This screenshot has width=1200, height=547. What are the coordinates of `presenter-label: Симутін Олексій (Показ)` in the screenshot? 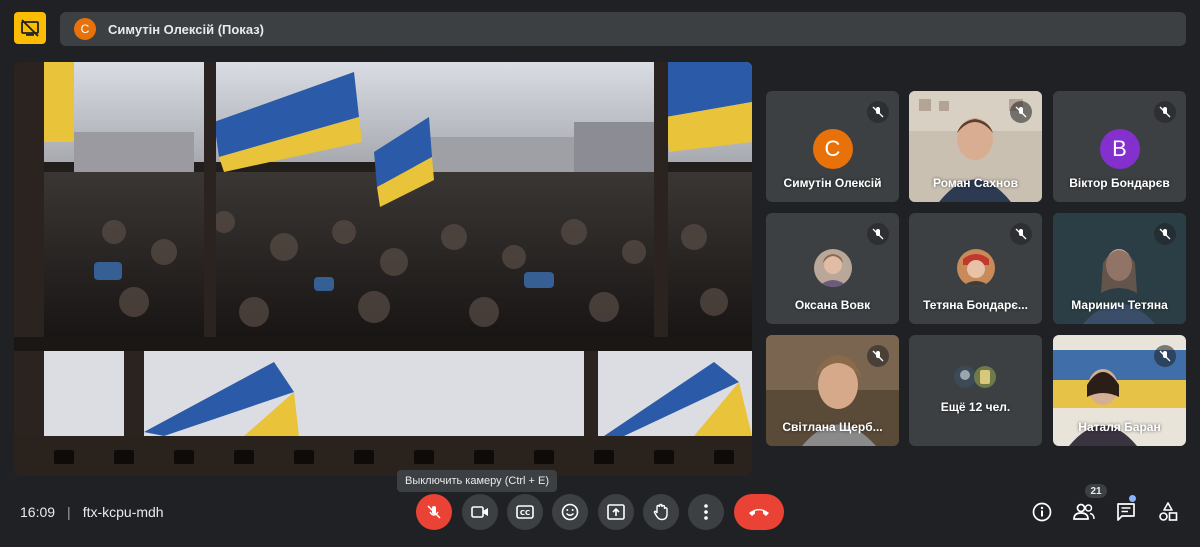 It's located at (186, 29).